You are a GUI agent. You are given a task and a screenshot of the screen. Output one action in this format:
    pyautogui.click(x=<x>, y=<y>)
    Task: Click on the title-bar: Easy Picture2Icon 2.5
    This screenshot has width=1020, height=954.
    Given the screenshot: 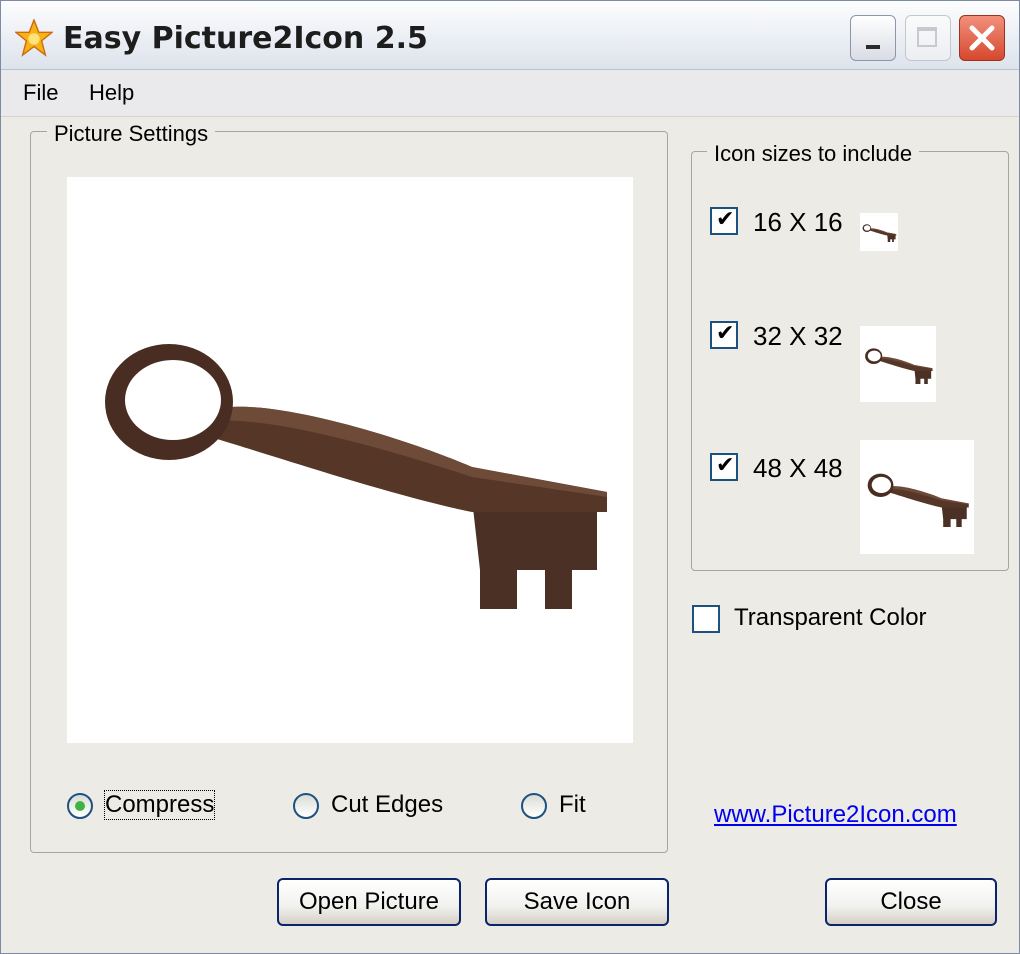 What is the action you would take?
    pyautogui.click(x=510, y=35)
    